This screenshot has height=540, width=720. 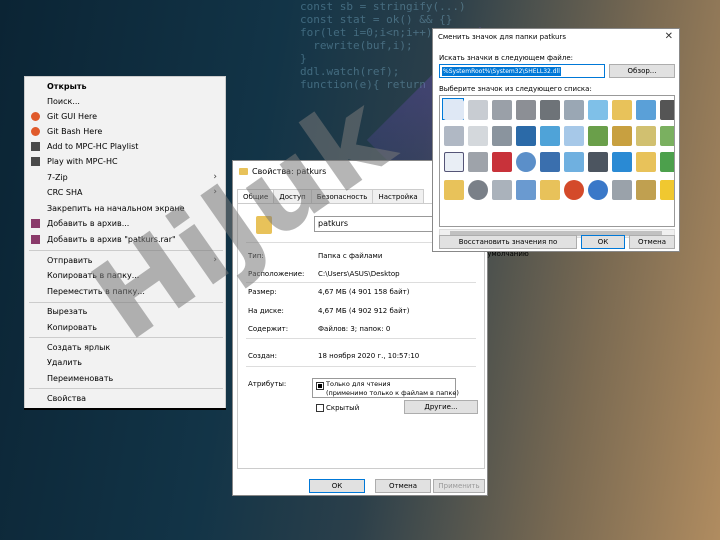 What do you see at coordinates (598, 110) in the screenshot?
I see `monitor-icon` at bounding box center [598, 110].